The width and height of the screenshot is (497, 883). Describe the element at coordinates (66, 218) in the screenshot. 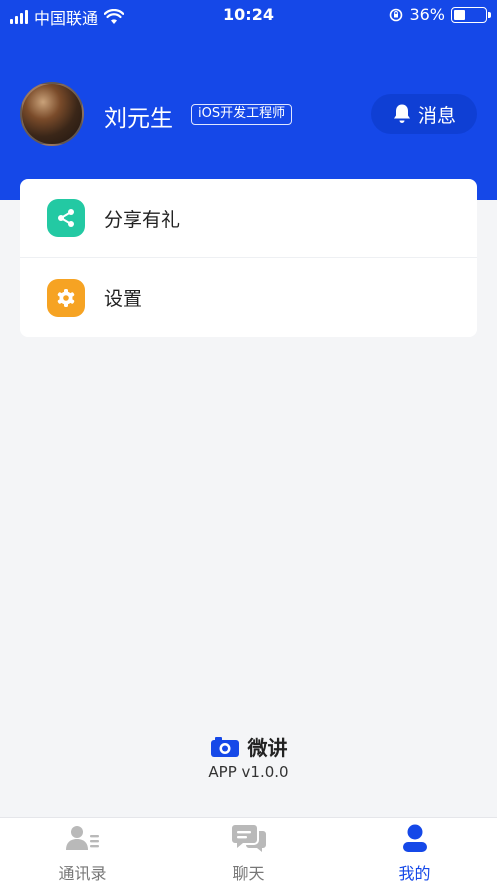

I see `share-icon` at that location.